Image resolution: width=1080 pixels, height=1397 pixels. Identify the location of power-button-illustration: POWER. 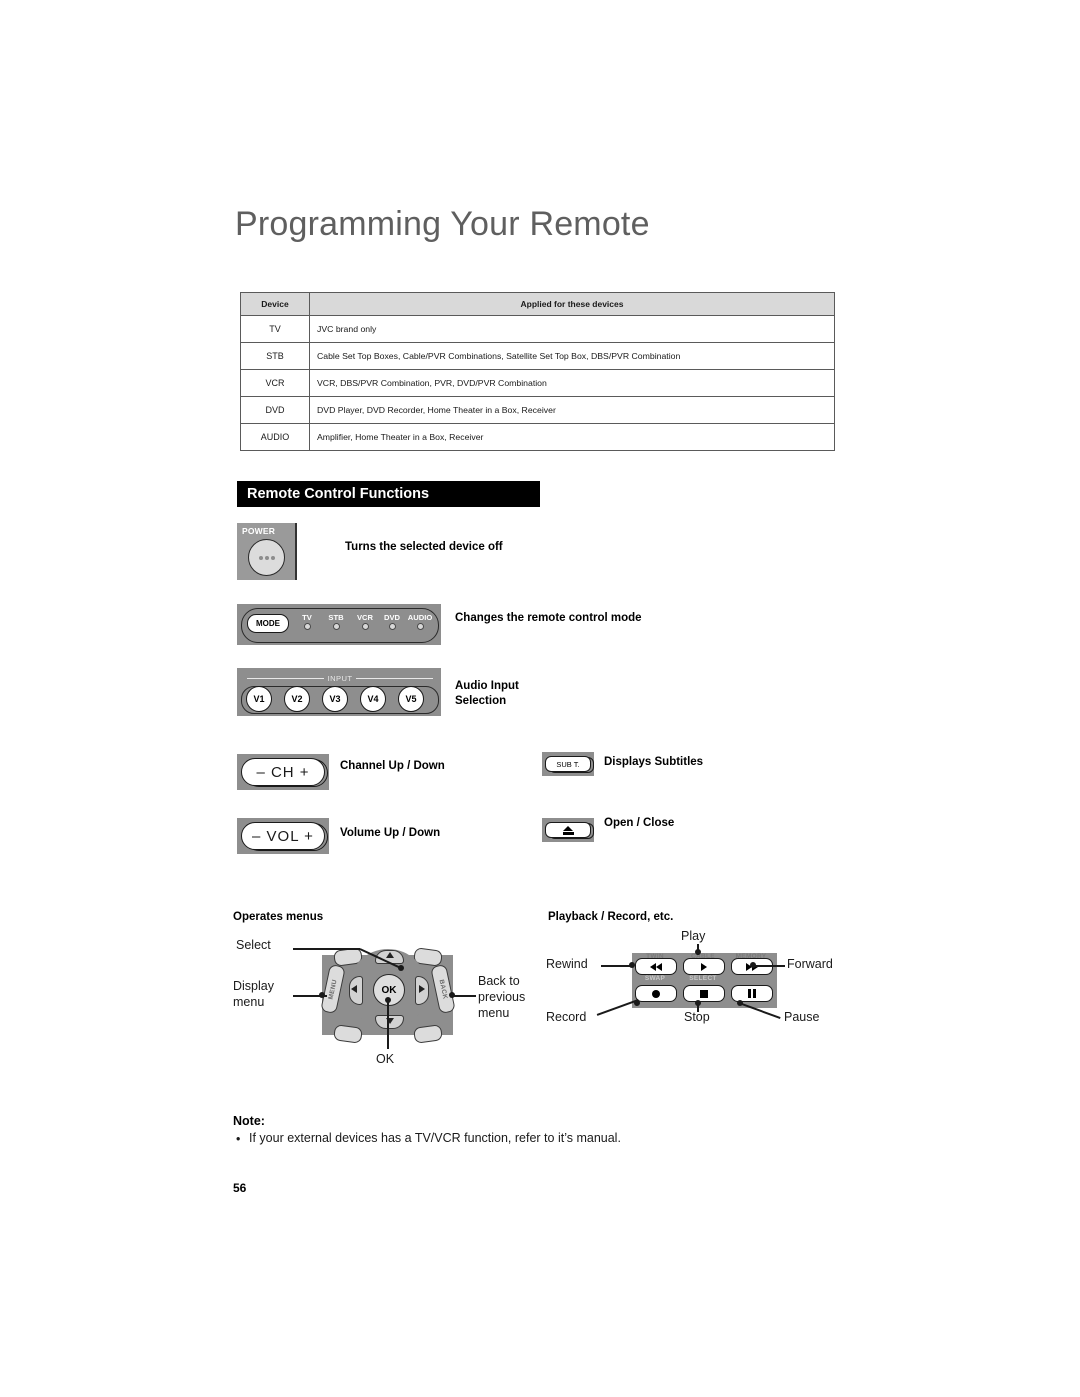
(267, 551).